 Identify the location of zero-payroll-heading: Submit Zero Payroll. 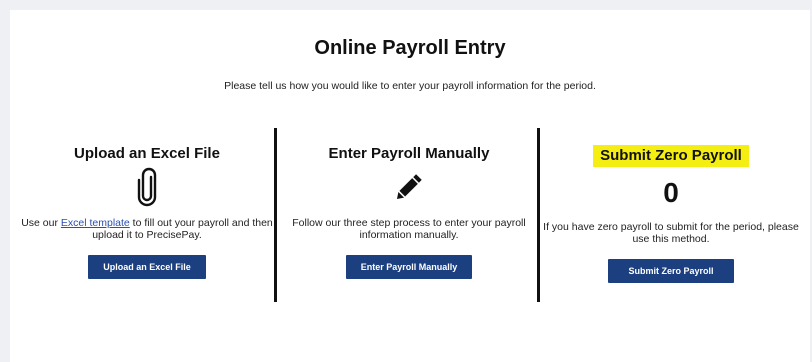
(671, 156).